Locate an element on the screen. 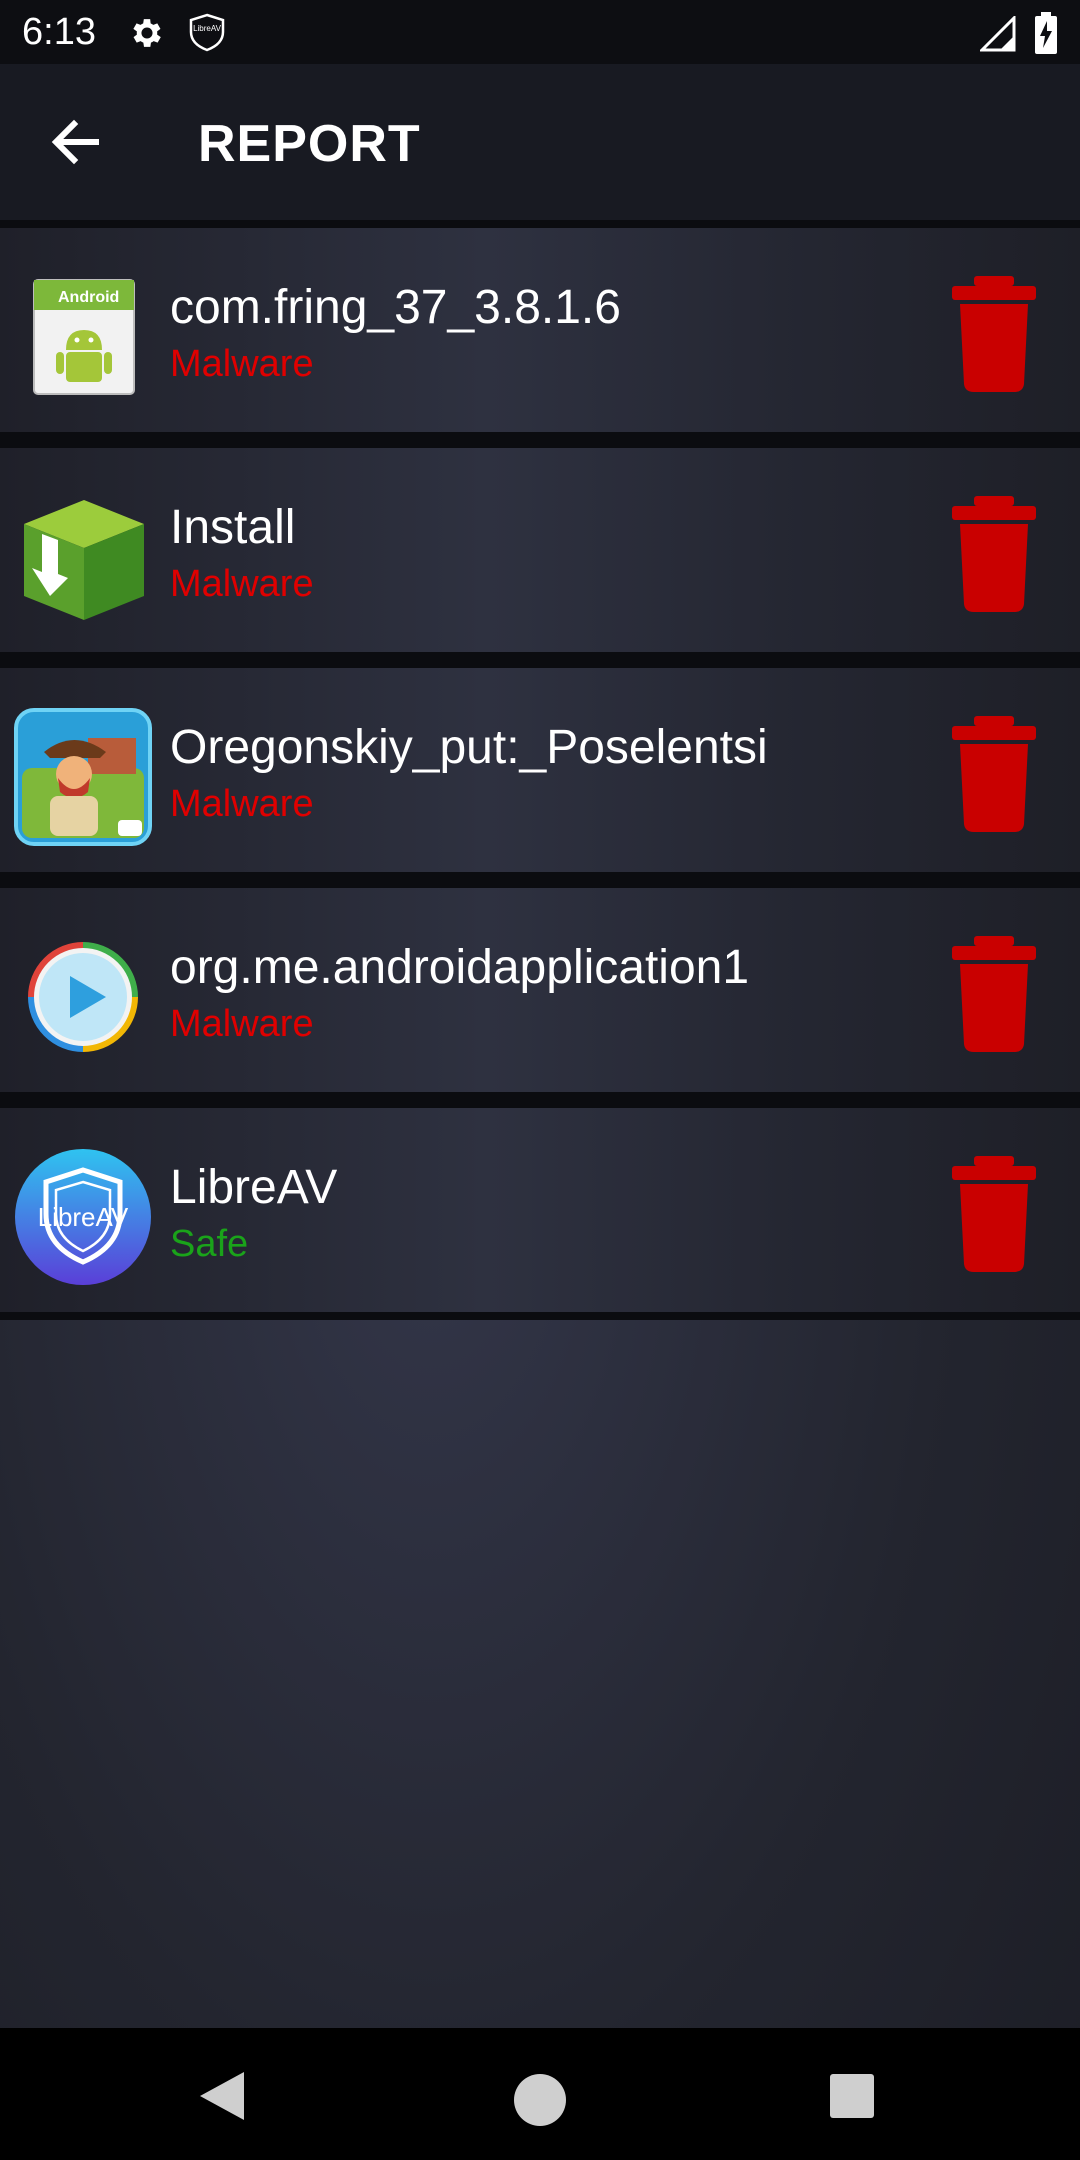 The image size is (1080, 2160). android-apk-icon: Android is located at coordinates (84, 337).